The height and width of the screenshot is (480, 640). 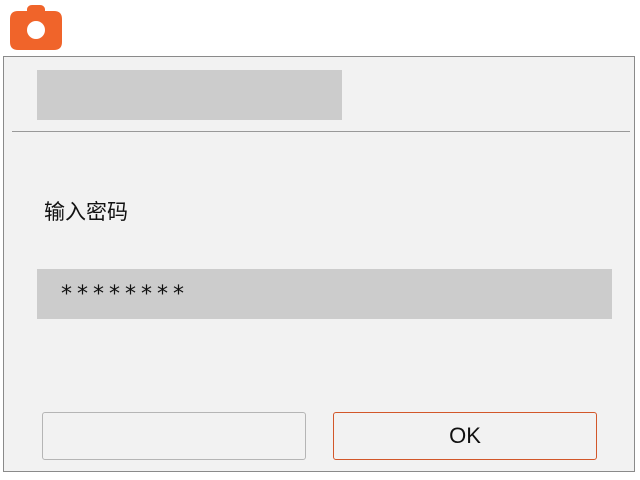 I want to click on title-divider, so click(x=321, y=131).